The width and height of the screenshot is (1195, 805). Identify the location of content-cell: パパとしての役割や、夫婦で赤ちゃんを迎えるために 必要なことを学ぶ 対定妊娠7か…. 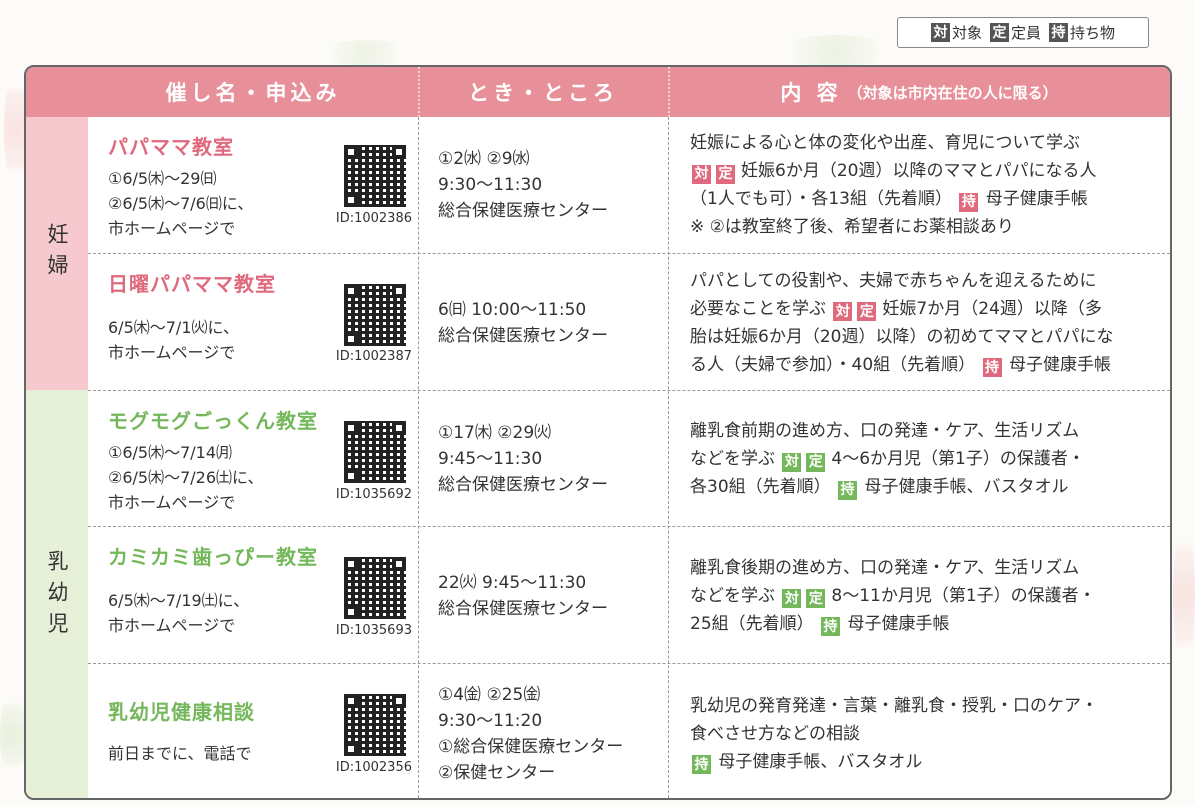
(919, 322).